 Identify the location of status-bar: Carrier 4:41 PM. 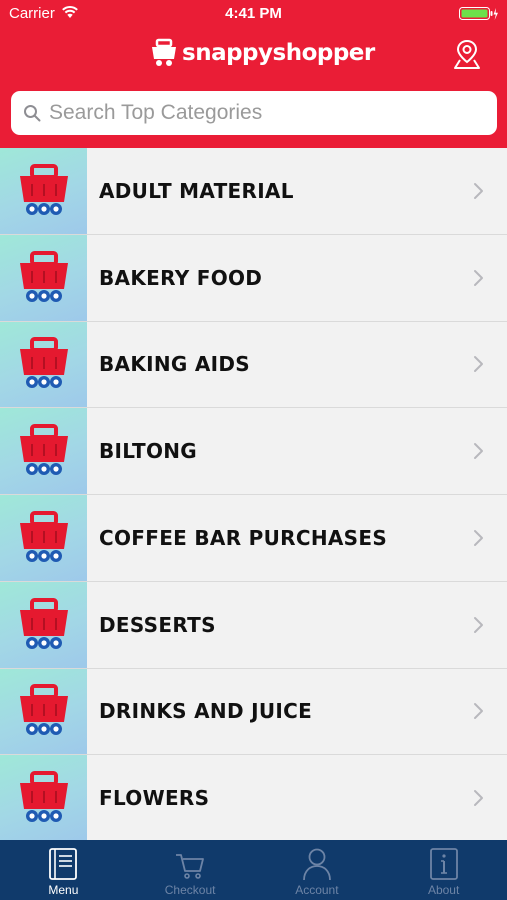
(253, 14).